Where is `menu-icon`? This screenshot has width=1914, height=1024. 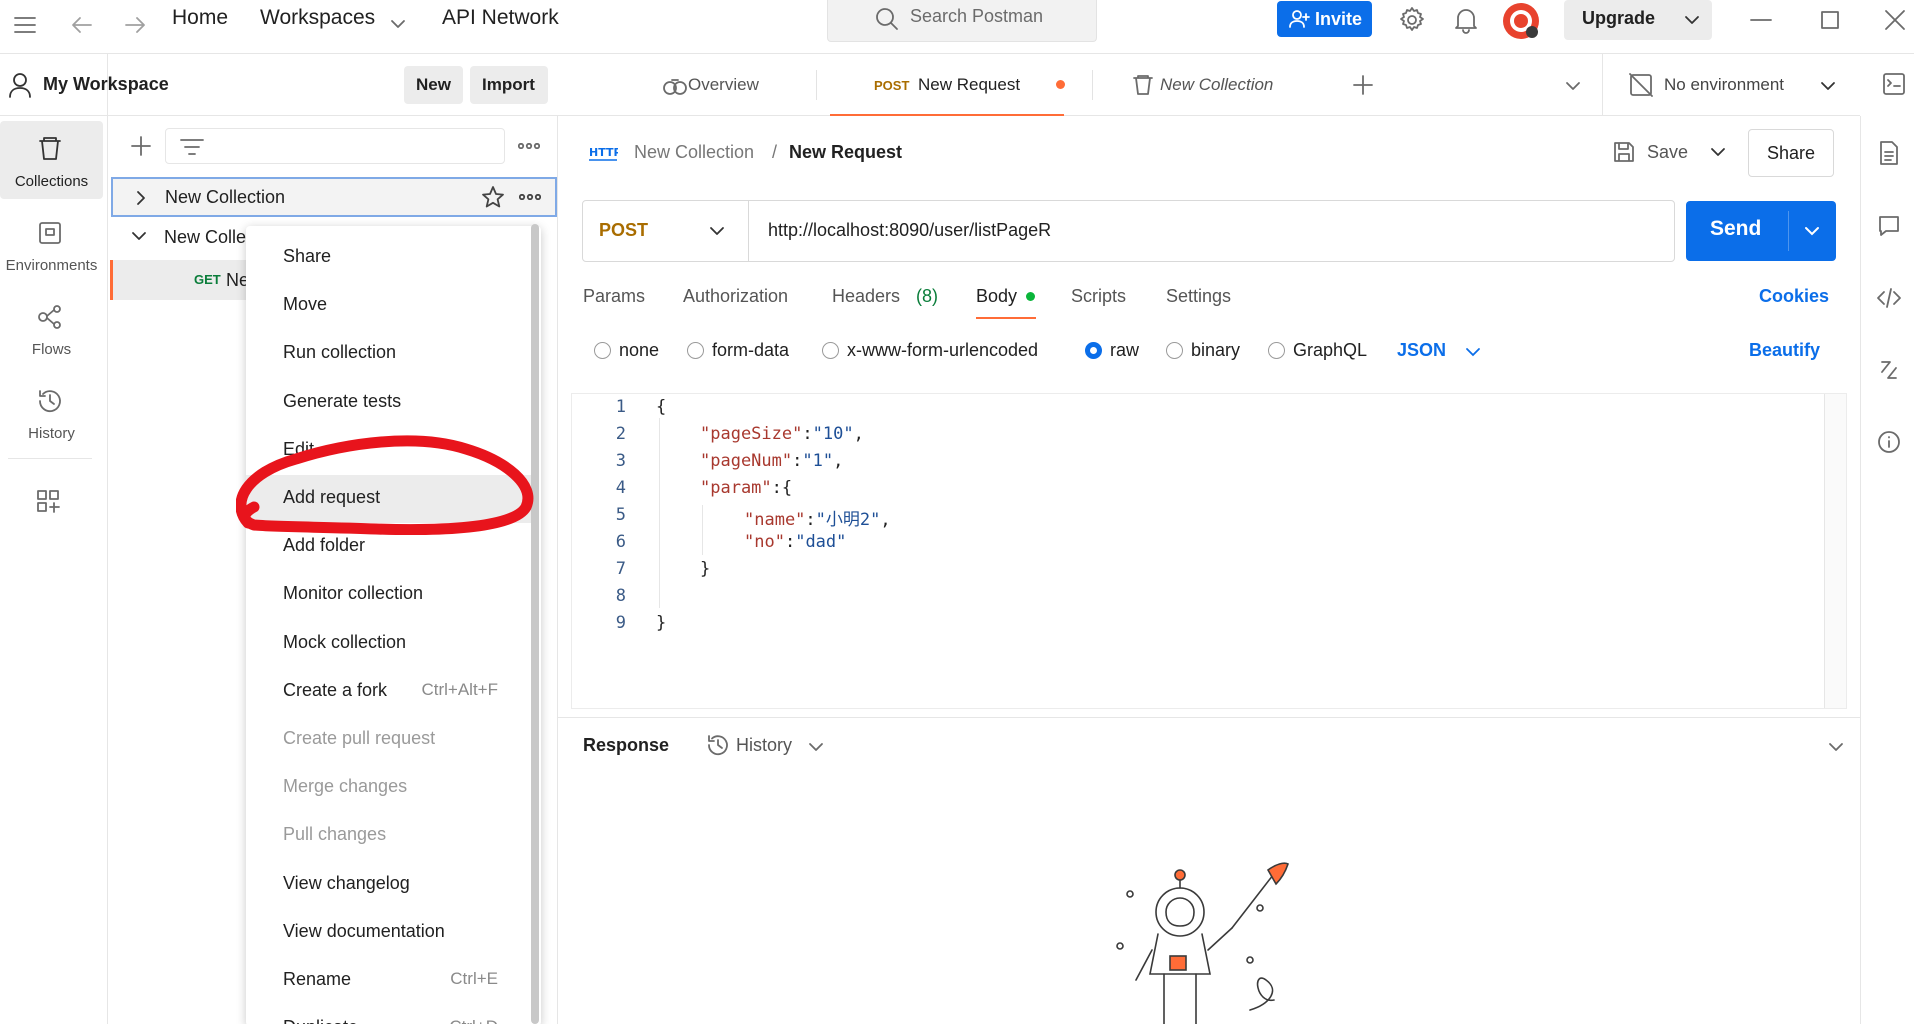
menu-icon is located at coordinates (25, 25).